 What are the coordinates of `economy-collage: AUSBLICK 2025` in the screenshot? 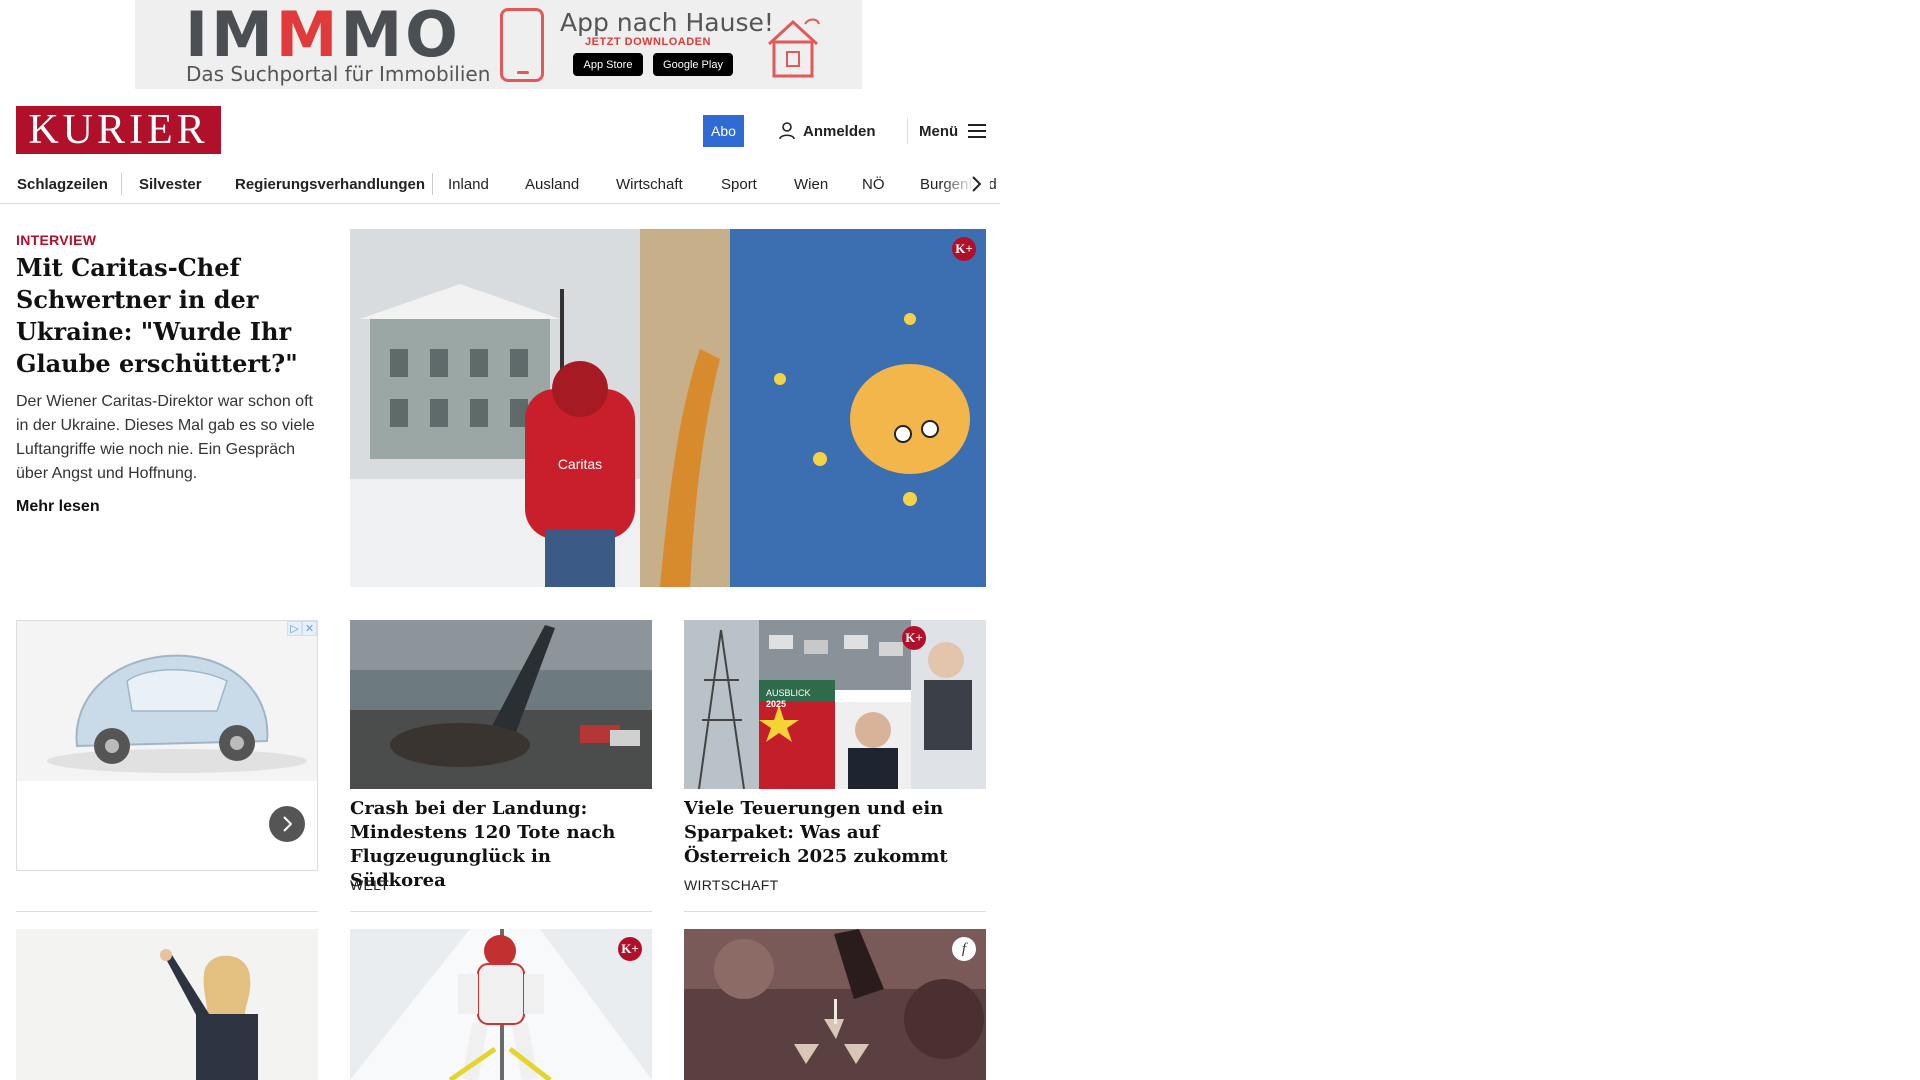 It's located at (835, 704).